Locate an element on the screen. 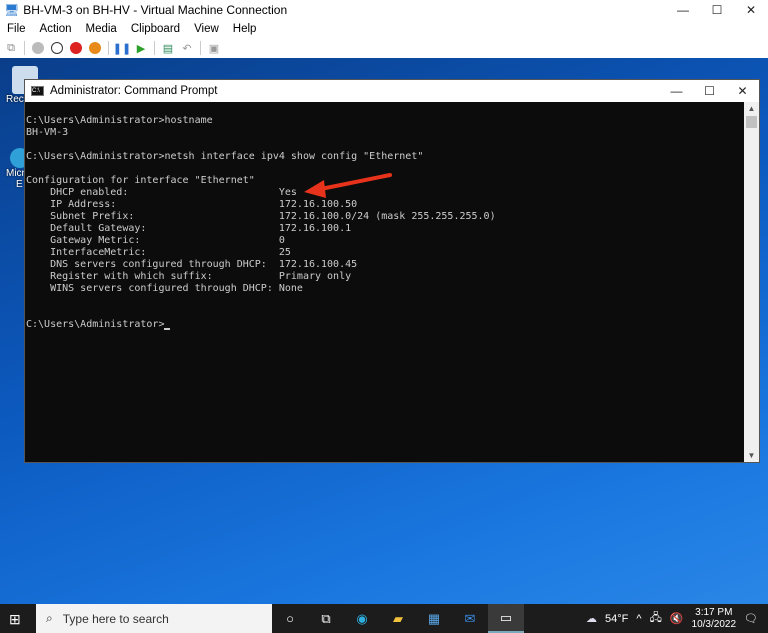 The height and width of the screenshot is (633, 768). console-line: Register with which suffix: Primary only is located at coordinates (189, 276).